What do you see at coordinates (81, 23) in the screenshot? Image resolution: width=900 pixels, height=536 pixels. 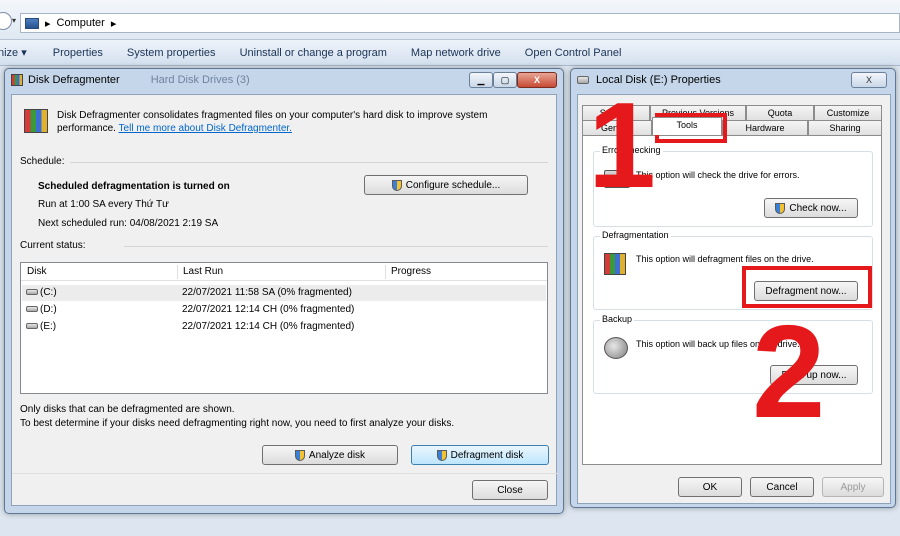 I see `breadcrumb-computer: Computer` at bounding box center [81, 23].